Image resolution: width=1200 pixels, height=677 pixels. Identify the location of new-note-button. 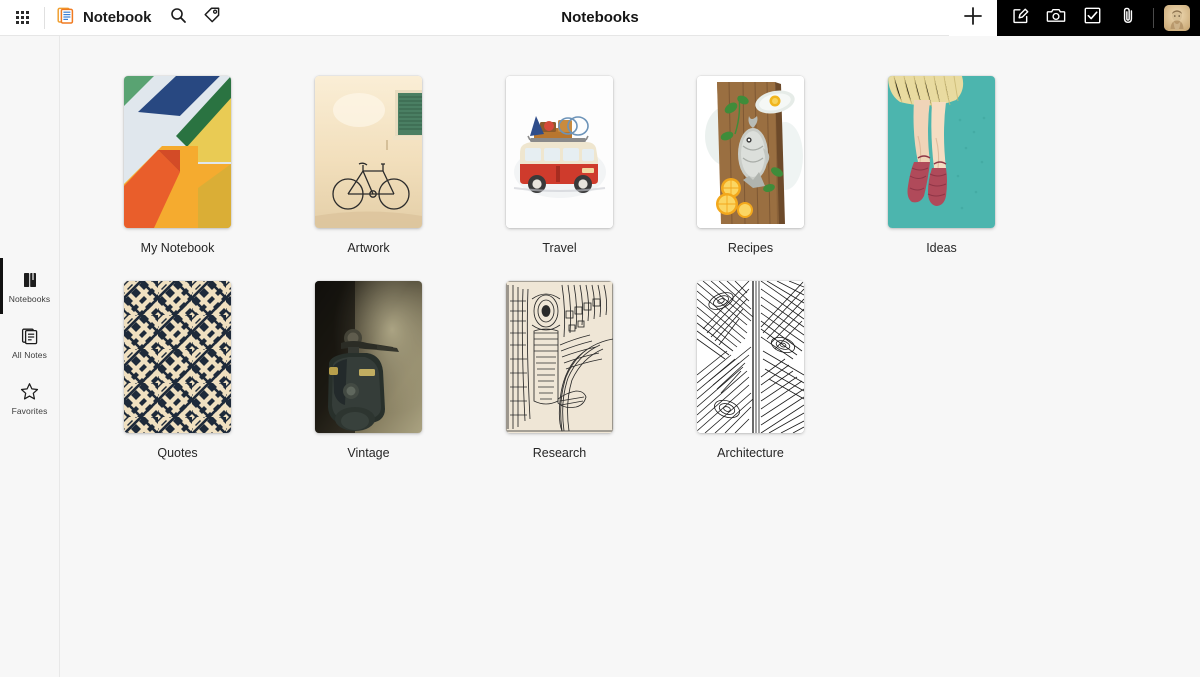
(1020, 18).